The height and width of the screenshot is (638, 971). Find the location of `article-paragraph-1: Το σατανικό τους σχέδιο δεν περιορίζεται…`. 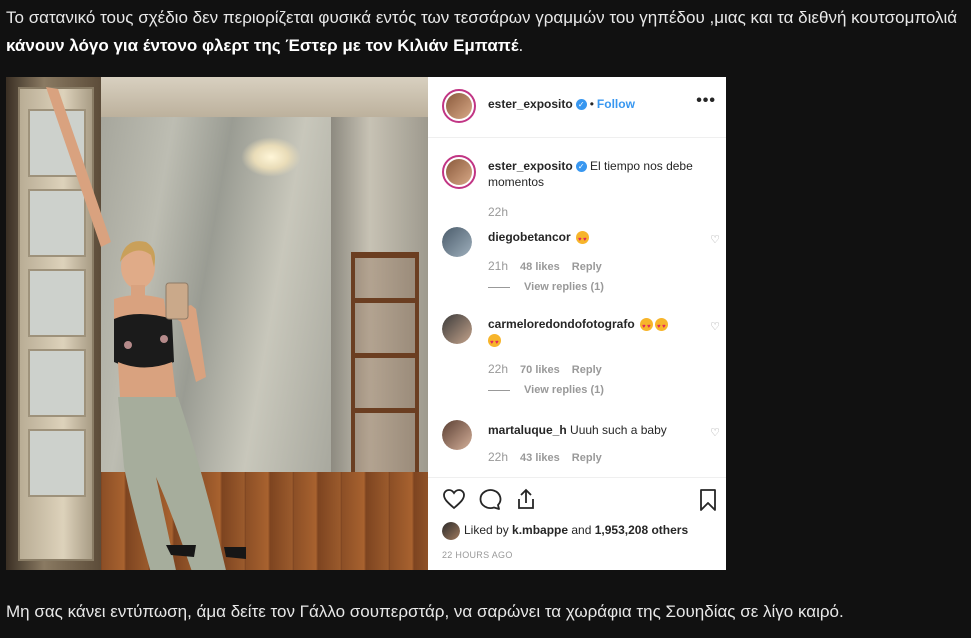

article-paragraph-1: Το σατανικό τους σχέδιο δεν περιορίζεται… is located at coordinates (485, 32).